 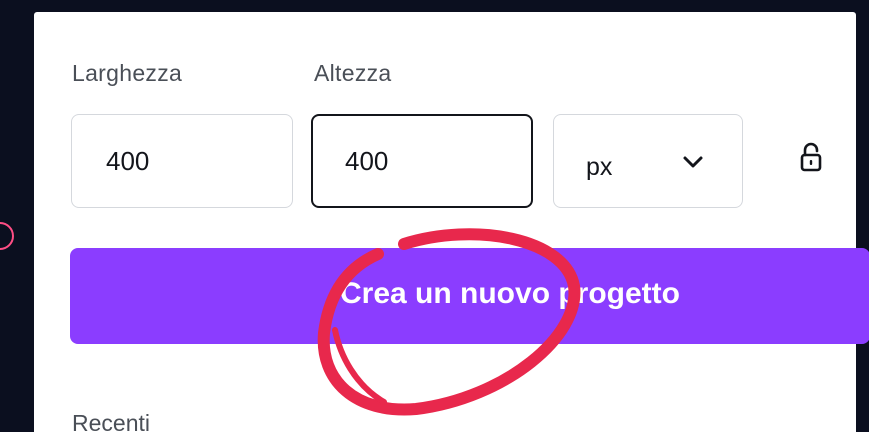 I want to click on width-label: Larghezza, so click(x=127, y=73).